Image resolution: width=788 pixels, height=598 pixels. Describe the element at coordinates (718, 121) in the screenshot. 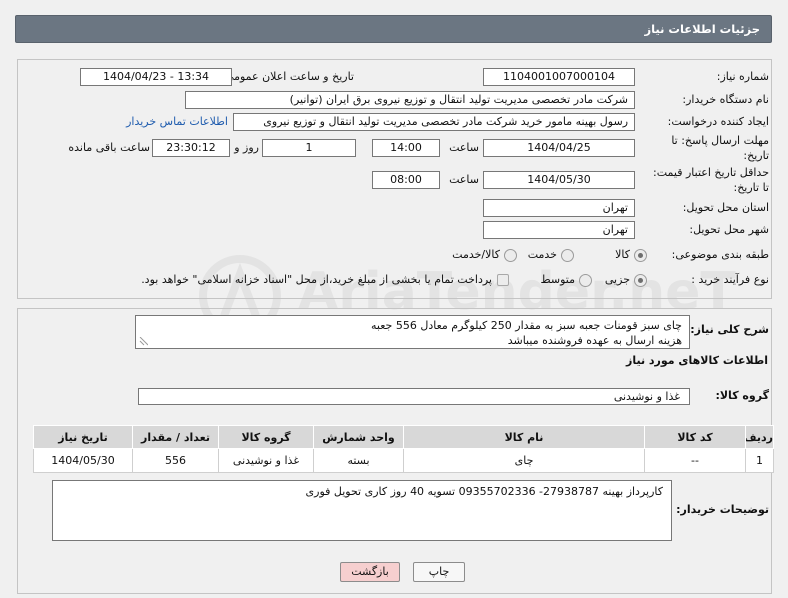

I see `requester-label: ایجاد کننده درخواست:` at that location.